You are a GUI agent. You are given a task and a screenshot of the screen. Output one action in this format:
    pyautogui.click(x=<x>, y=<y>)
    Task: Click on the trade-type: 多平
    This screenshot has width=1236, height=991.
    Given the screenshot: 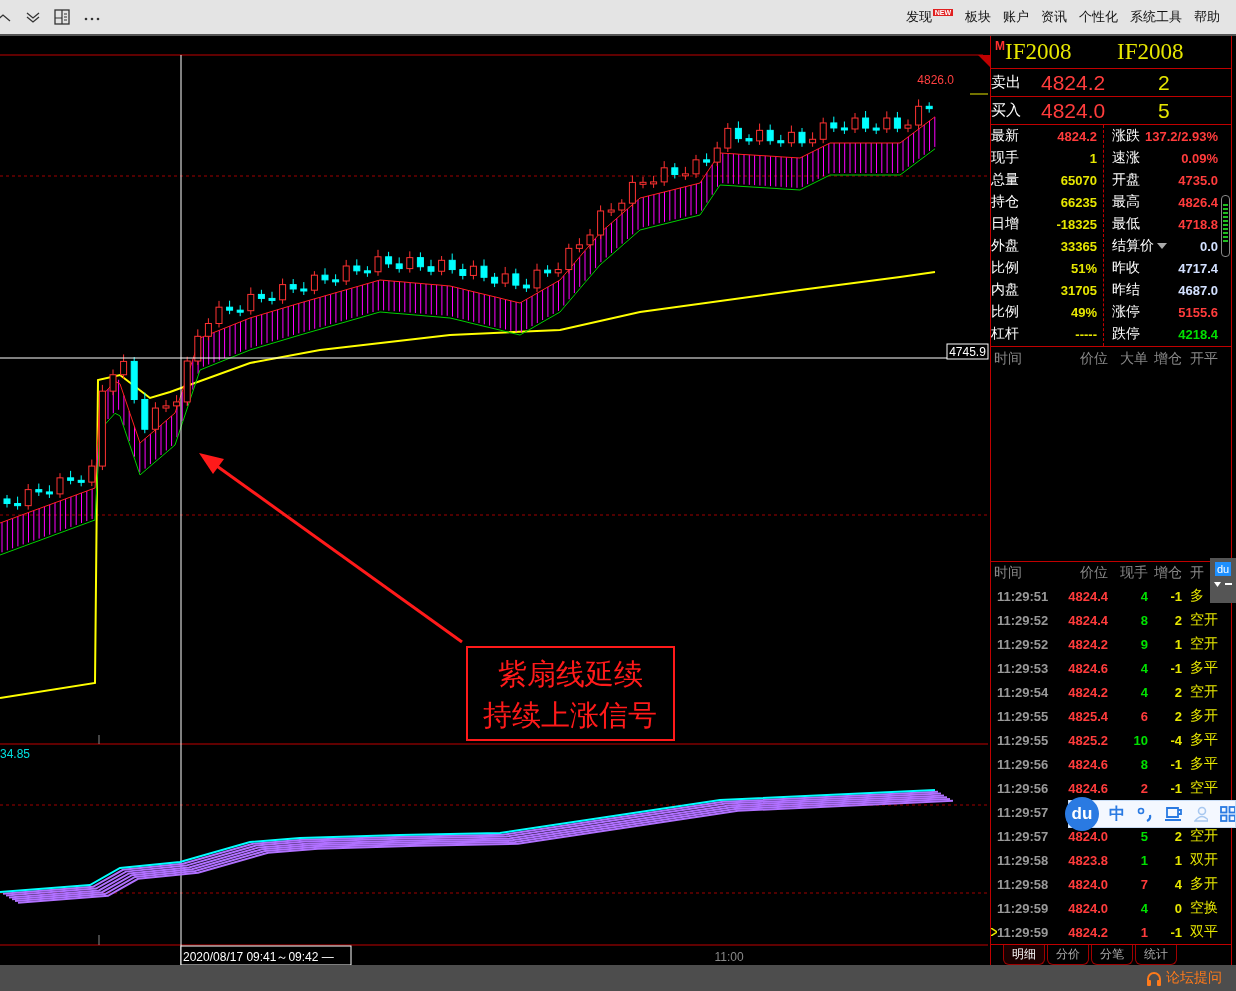 What is the action you would take?
    pyautogui.click(x=1203, y=740)
    